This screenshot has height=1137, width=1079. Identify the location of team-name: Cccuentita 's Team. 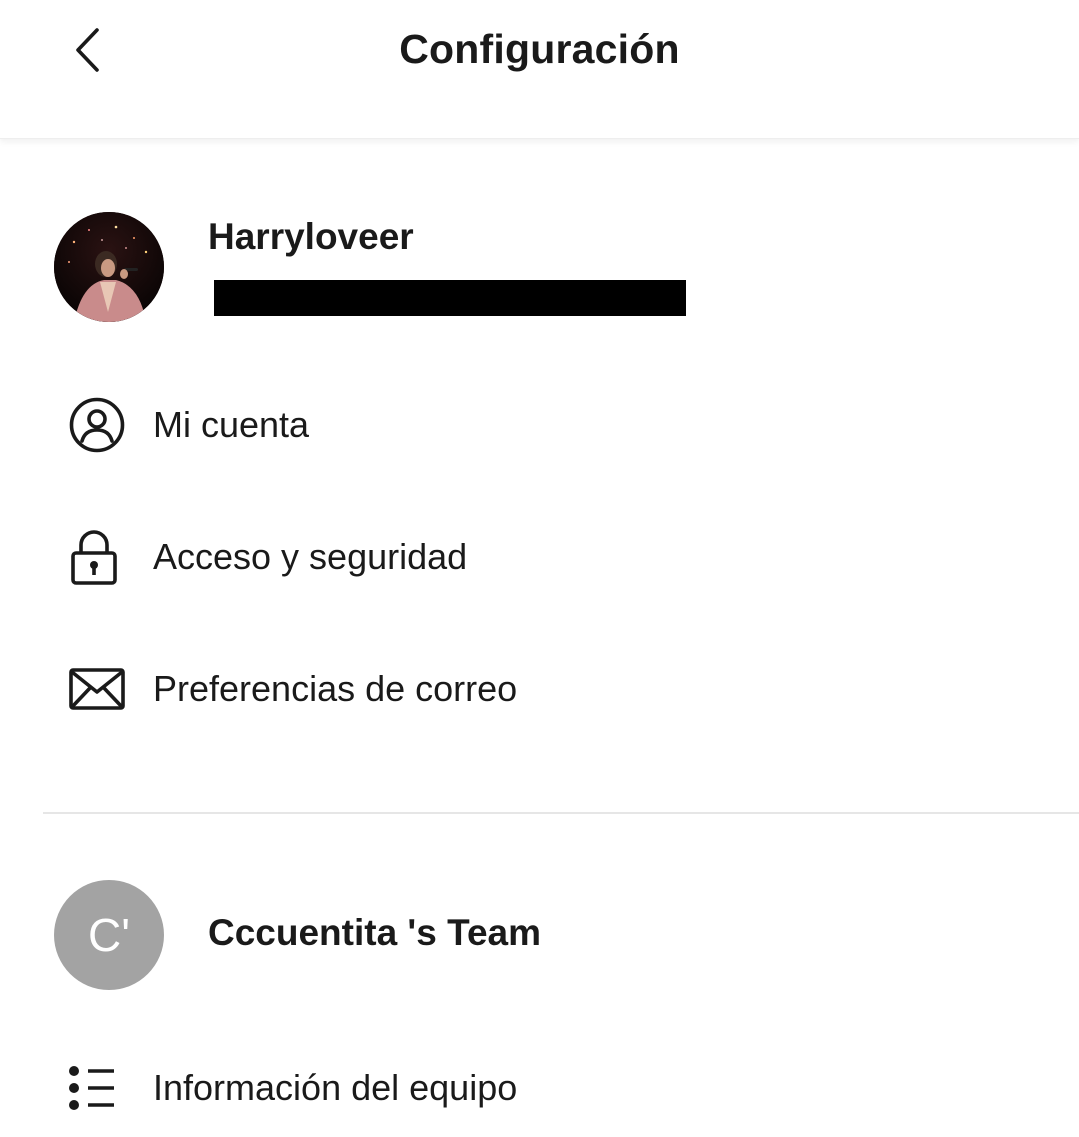
(374, 932).